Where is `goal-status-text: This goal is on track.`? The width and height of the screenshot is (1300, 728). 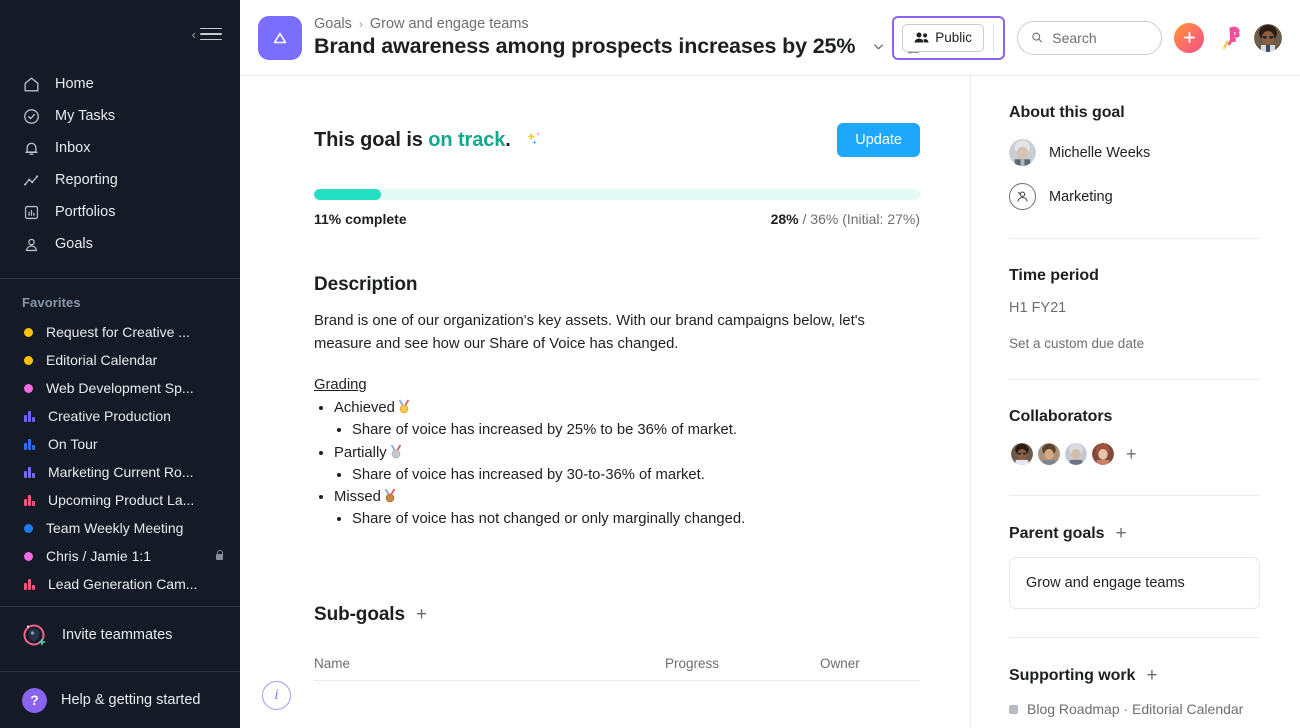 goal-status-text: This goal is on track. is located at coordinates (429, 140).